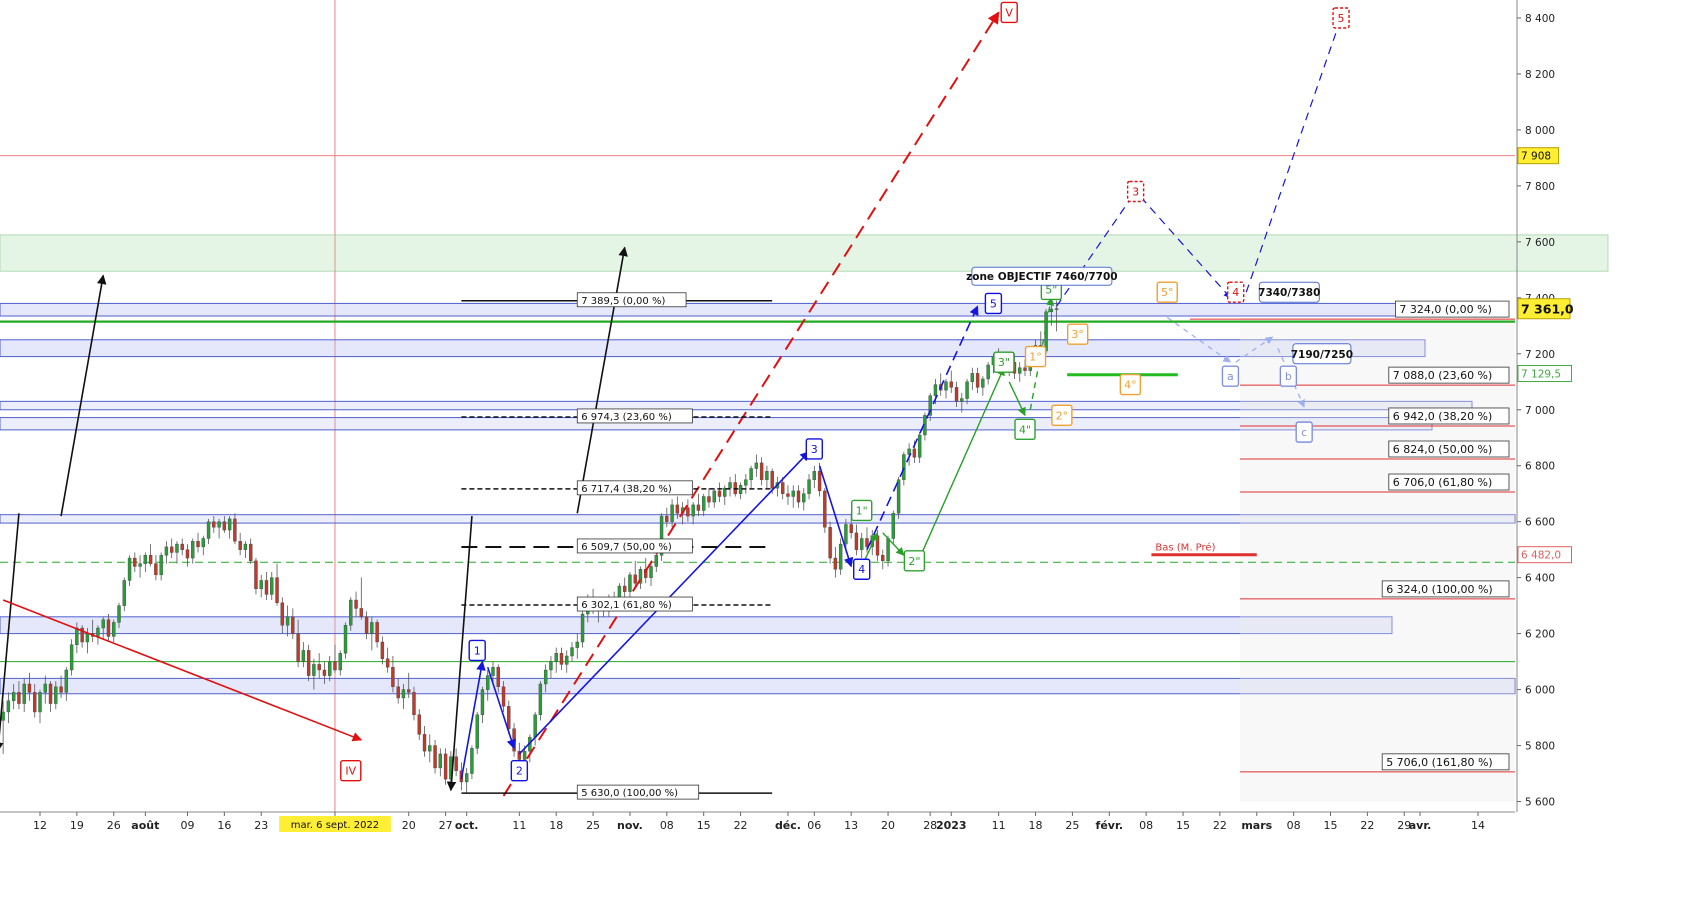 The width and height of the screenshot is (1701, 901). I want to click on wave-label-text: IV, so click(350, 771).